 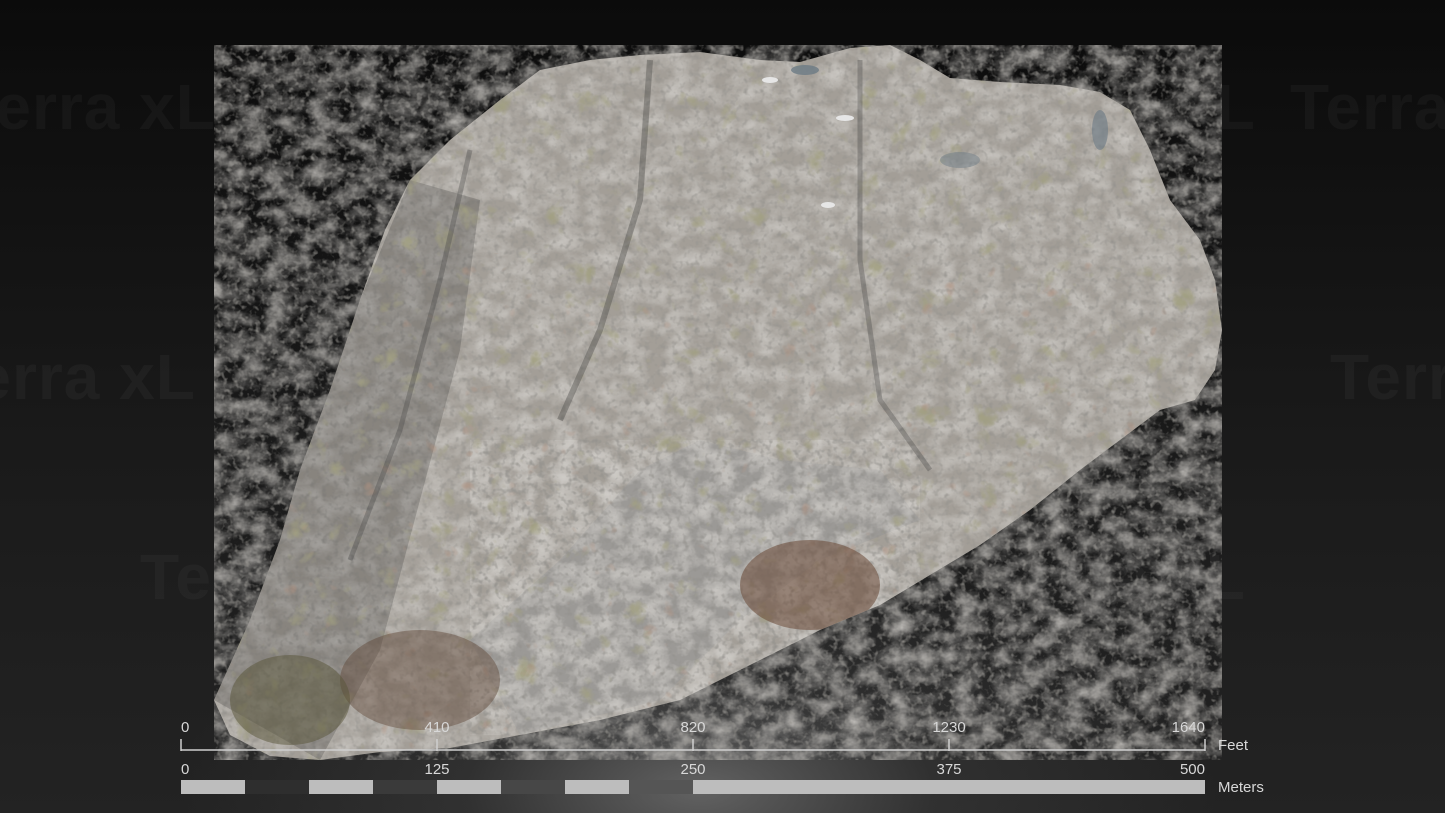 What do you see at coordinates (1188, 727) in the screenshot?
I see `feet-tick-label: 1640` at bounding box center [1188, 727].